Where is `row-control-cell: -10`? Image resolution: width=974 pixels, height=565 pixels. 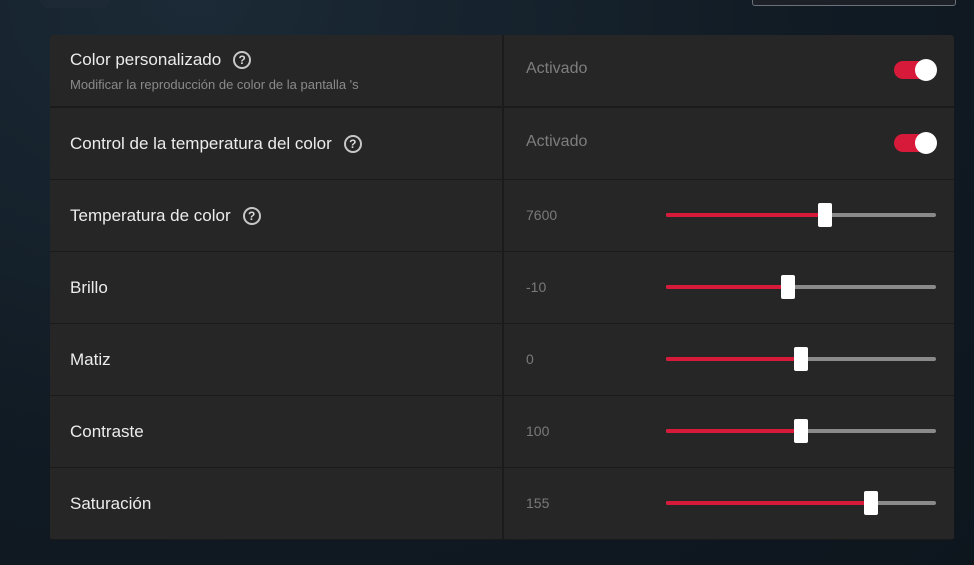
row-control-cell: -10 is located at coordinates (729, 287).